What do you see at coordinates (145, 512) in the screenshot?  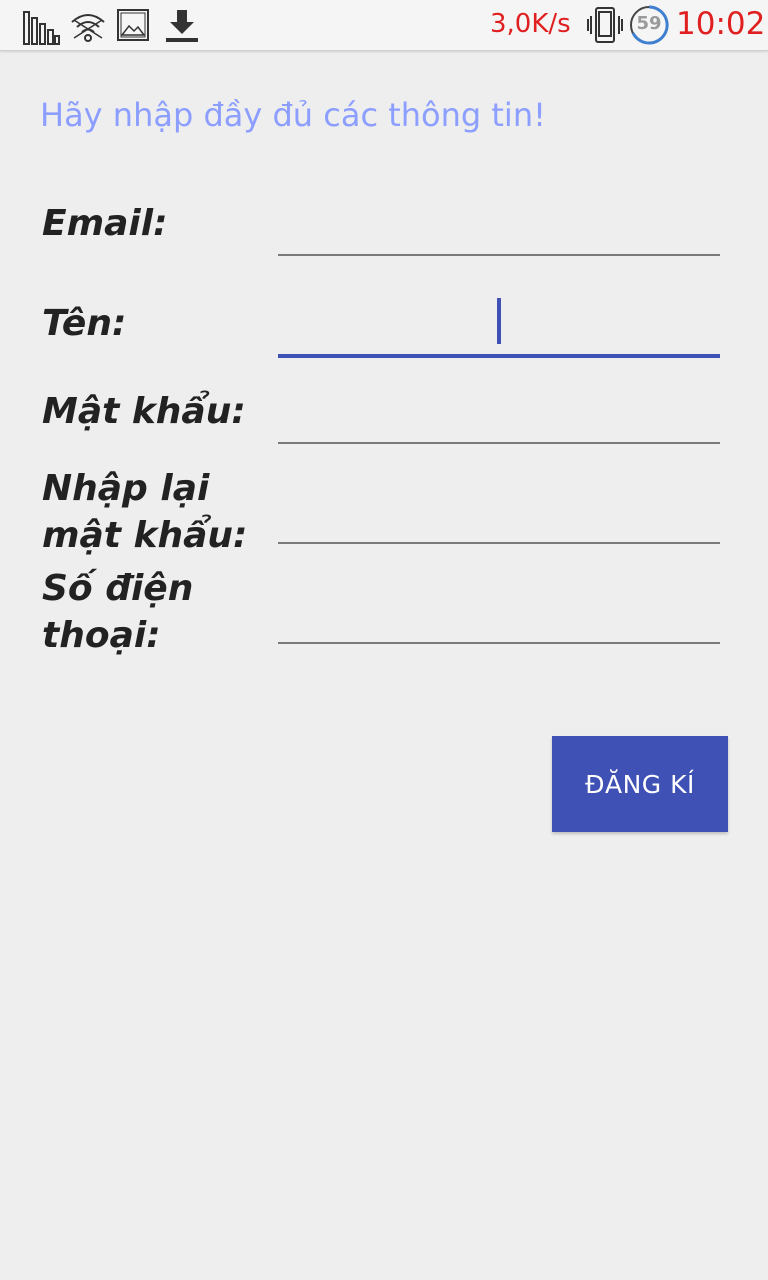 I see `confirm-password-label: Nhập lại mật khẩu:` at bounding box center [145, 512].